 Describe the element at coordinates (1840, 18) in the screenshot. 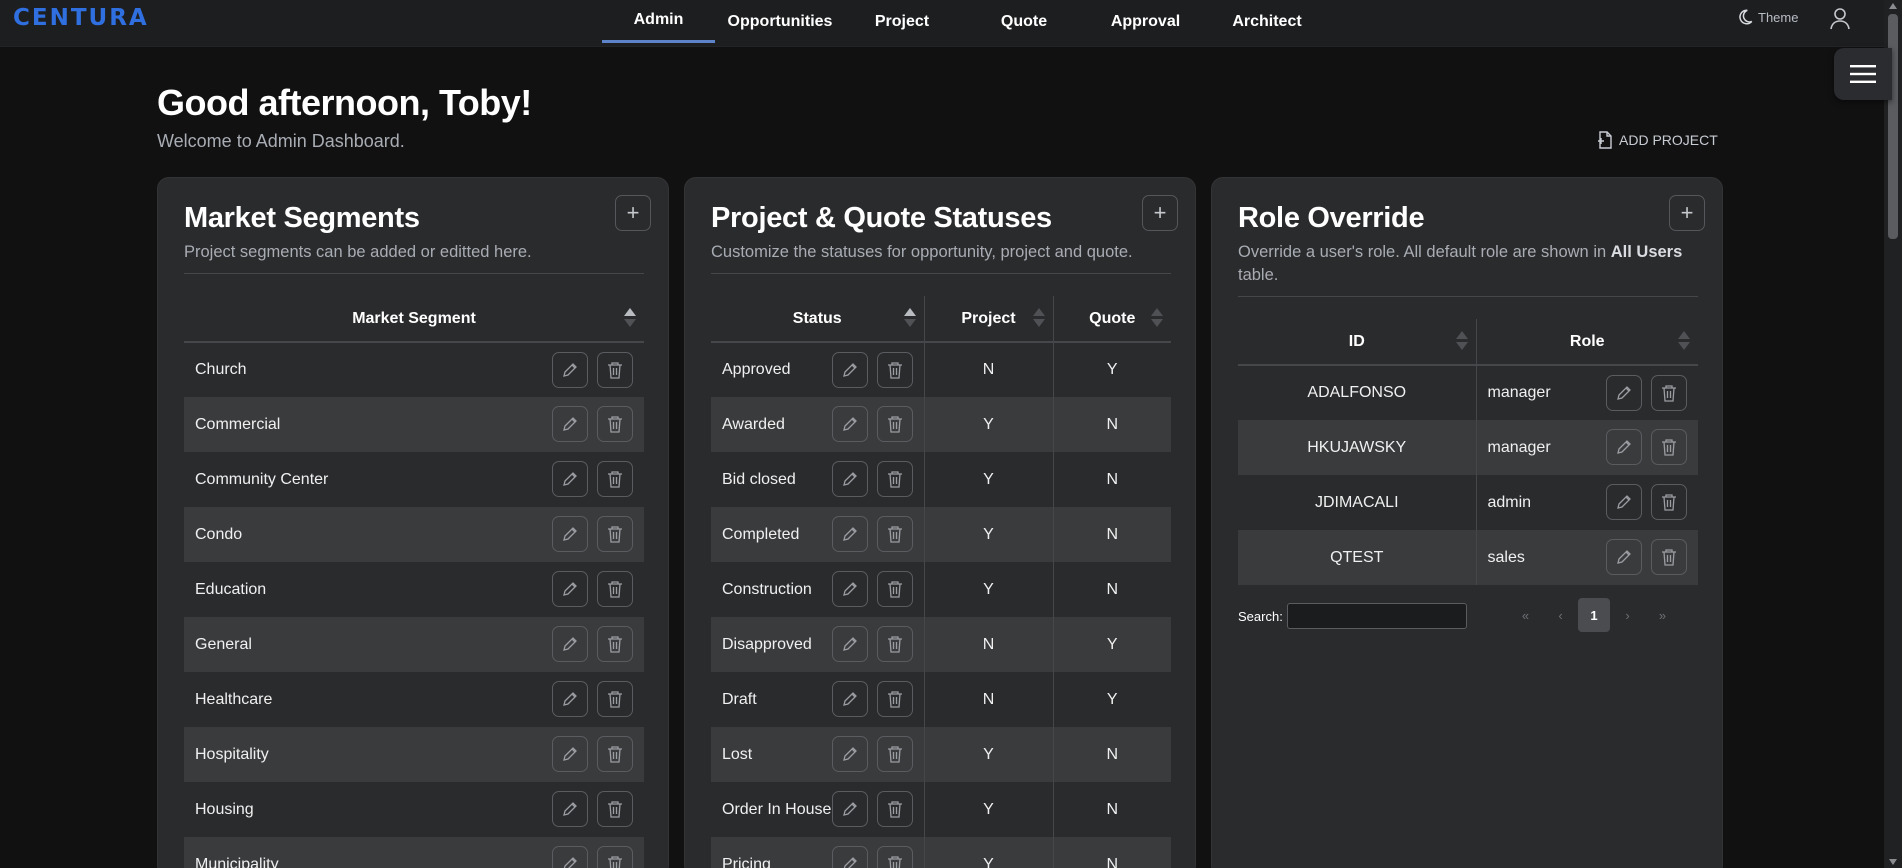

I see `user-icon` at that location.